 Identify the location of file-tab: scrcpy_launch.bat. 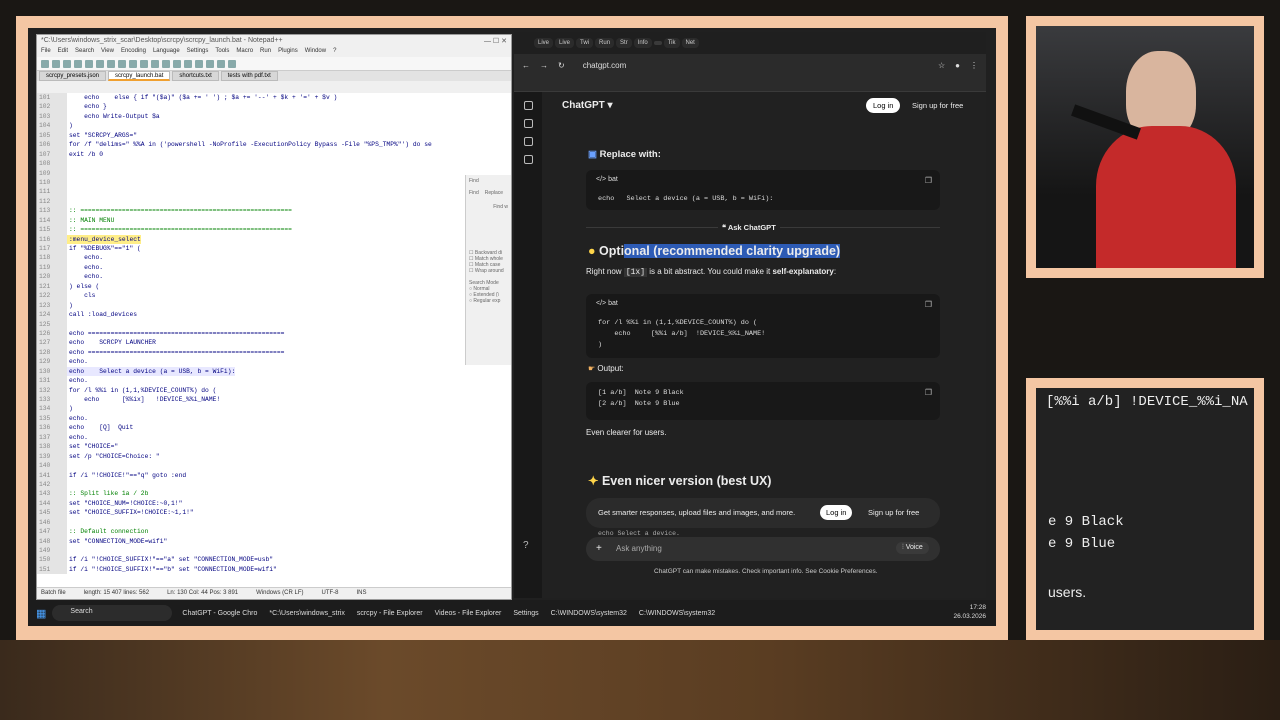
(139, 76).